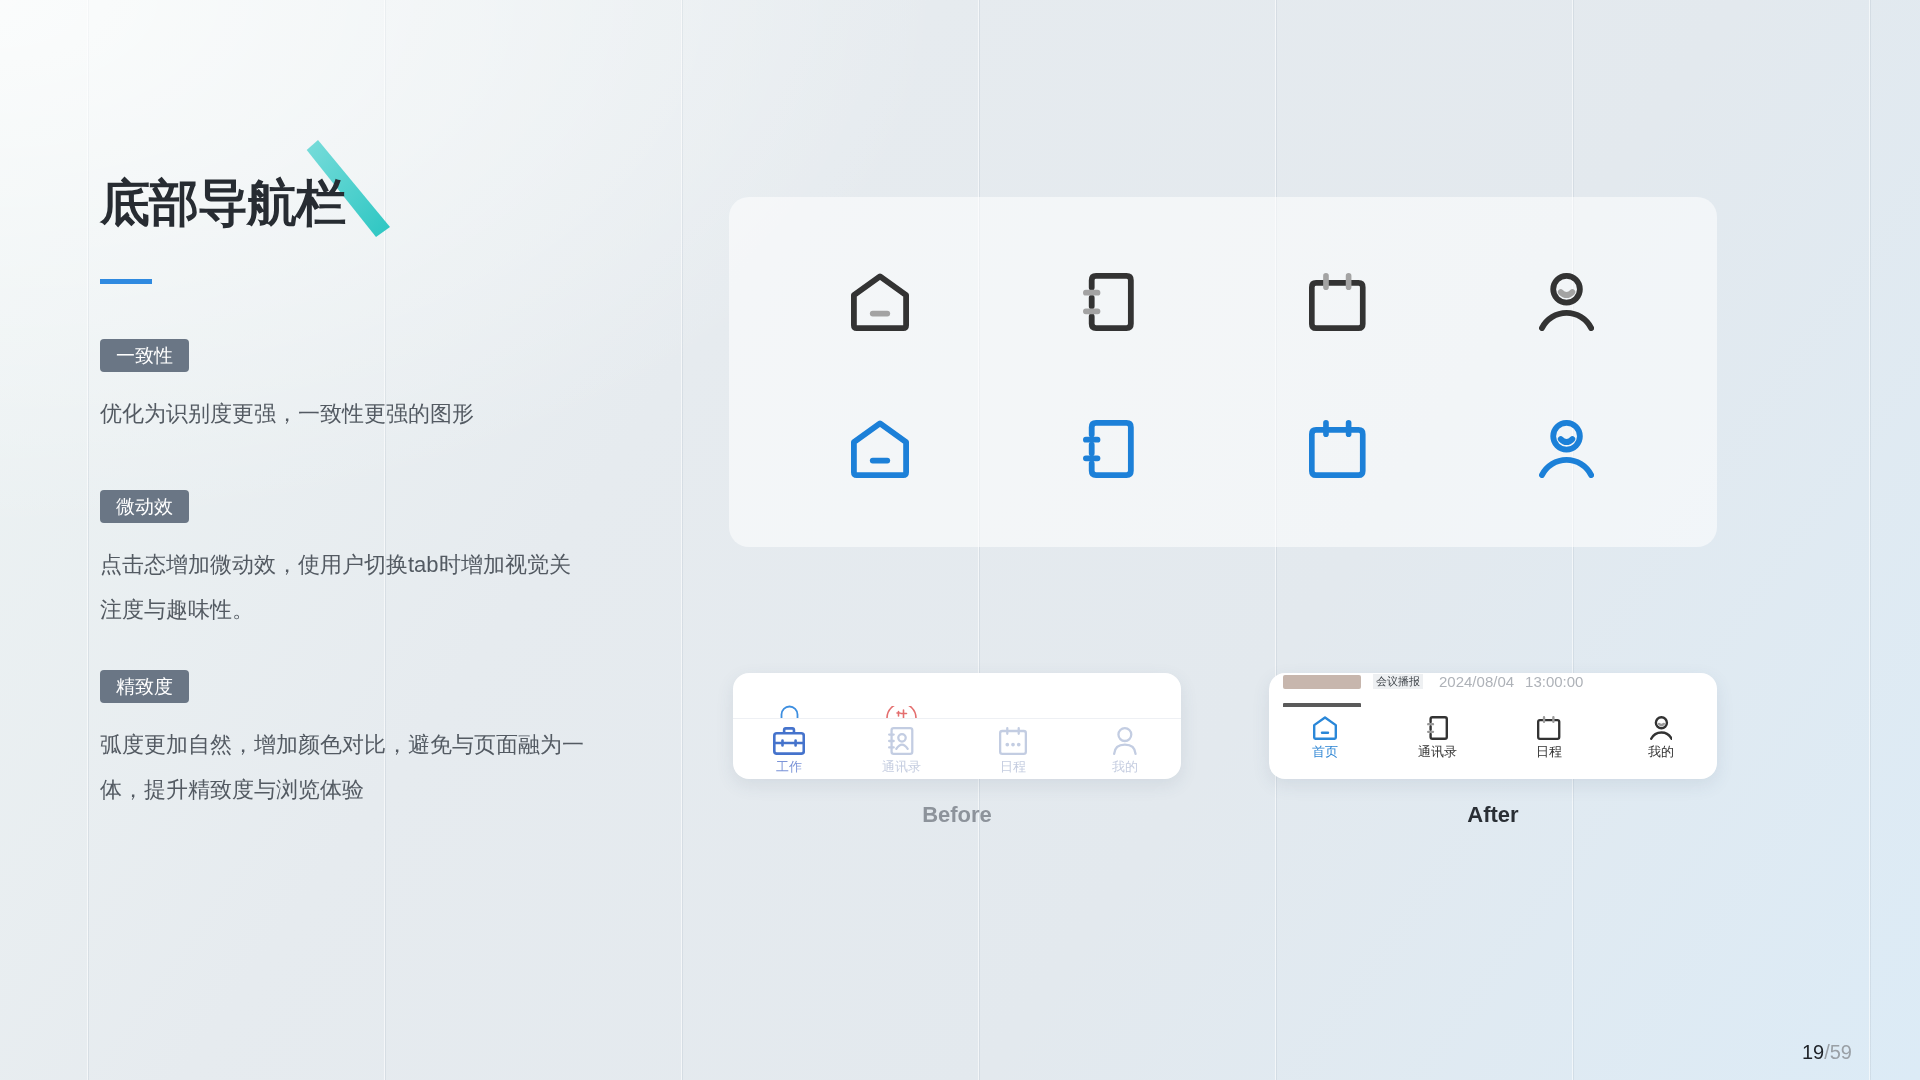 The height and width of the screenshot is (1080, 1920). Describe the element at coordinates (1398, 681) in the screenshot. I see `news-tag: 会议播报` at that location.